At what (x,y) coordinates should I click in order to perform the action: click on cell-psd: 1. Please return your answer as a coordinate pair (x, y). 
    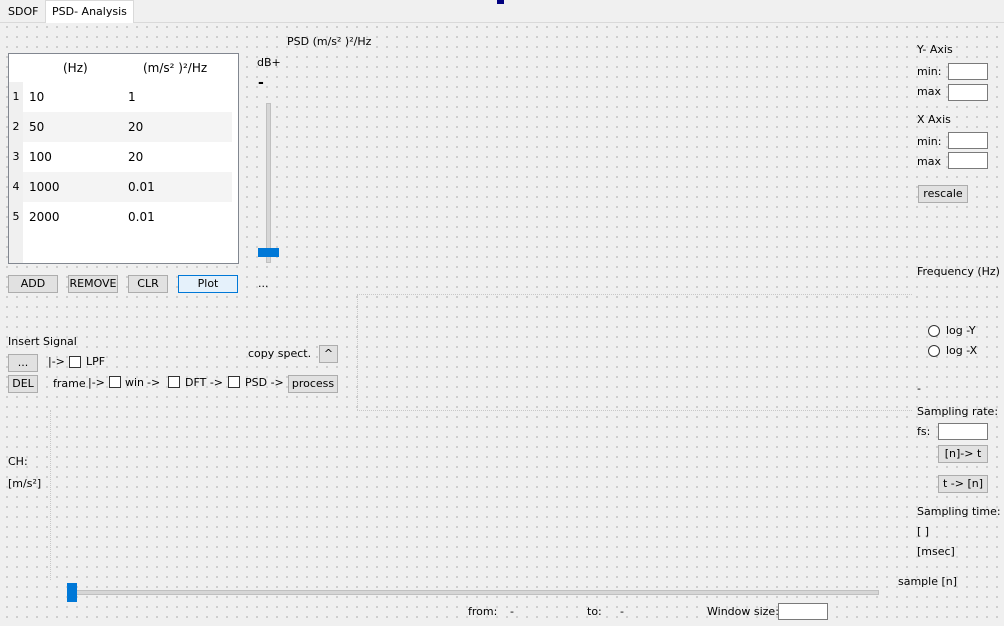
    Looking at the image, I should click on (132, 97).